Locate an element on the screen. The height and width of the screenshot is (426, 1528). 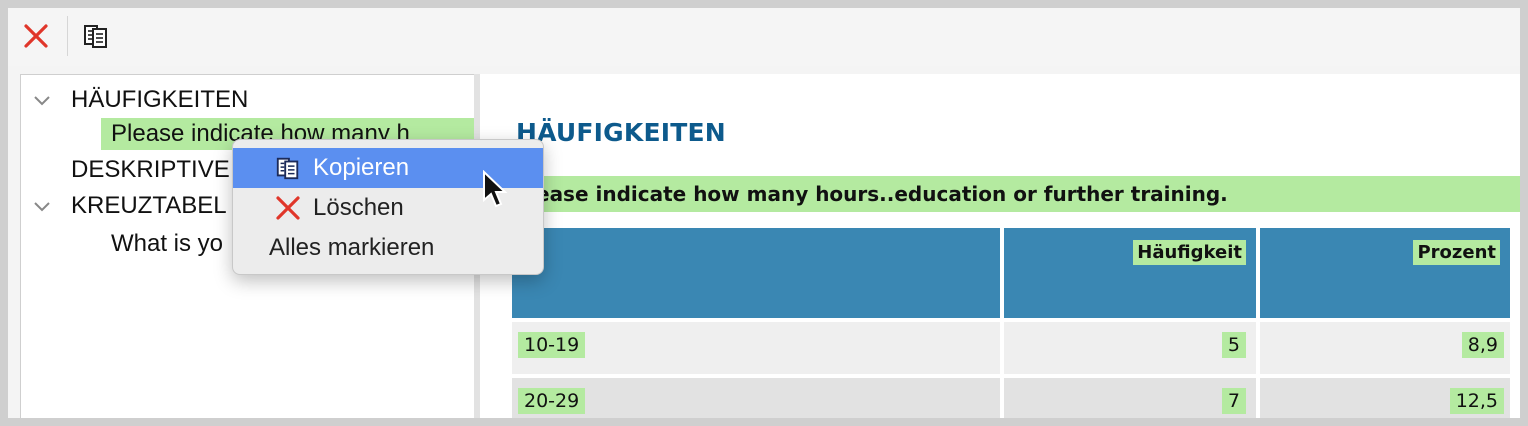
tree-item-haeufigkeiten: HÄUFIGKEITEN is located at coordinates (159, 100).